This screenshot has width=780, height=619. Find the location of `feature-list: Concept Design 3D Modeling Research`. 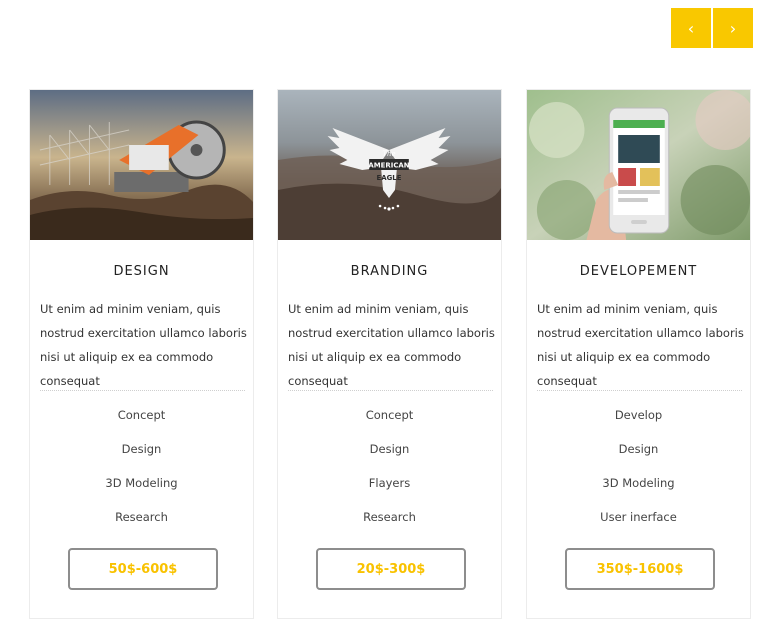

feature-list: Concept Design 3D Modeling Research is located at coordinates (141, 476).